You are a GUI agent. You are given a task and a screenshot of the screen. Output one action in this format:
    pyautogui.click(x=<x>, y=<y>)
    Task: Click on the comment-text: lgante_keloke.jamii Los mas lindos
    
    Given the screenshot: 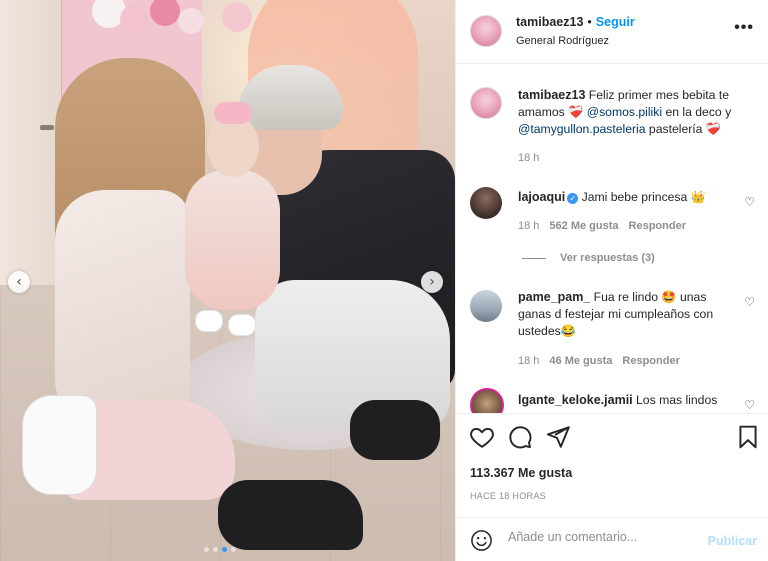 What is the action you would take?
    pyautogui.click(x=621, y=400)
    